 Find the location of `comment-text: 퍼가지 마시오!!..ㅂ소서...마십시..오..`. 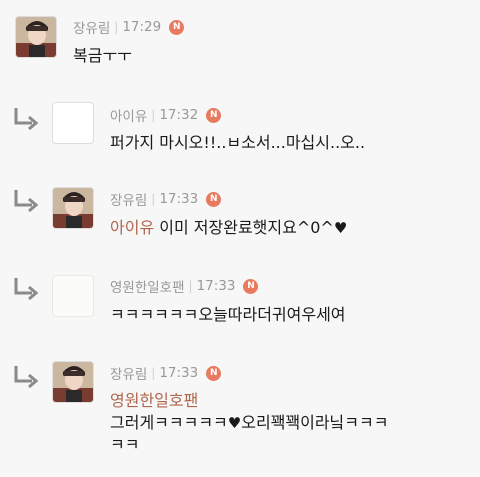

comment-text: 퍼가지 마시오!!..ㅂ소서...마십시..오.. is located at coordinates (238, 142).